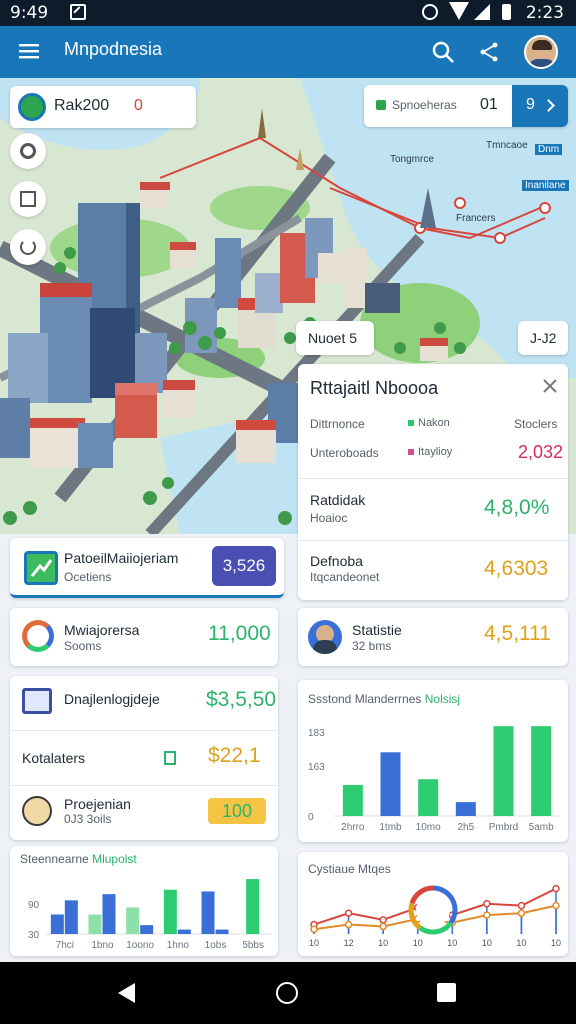  I want to click on donut-center, so click(433, 910).